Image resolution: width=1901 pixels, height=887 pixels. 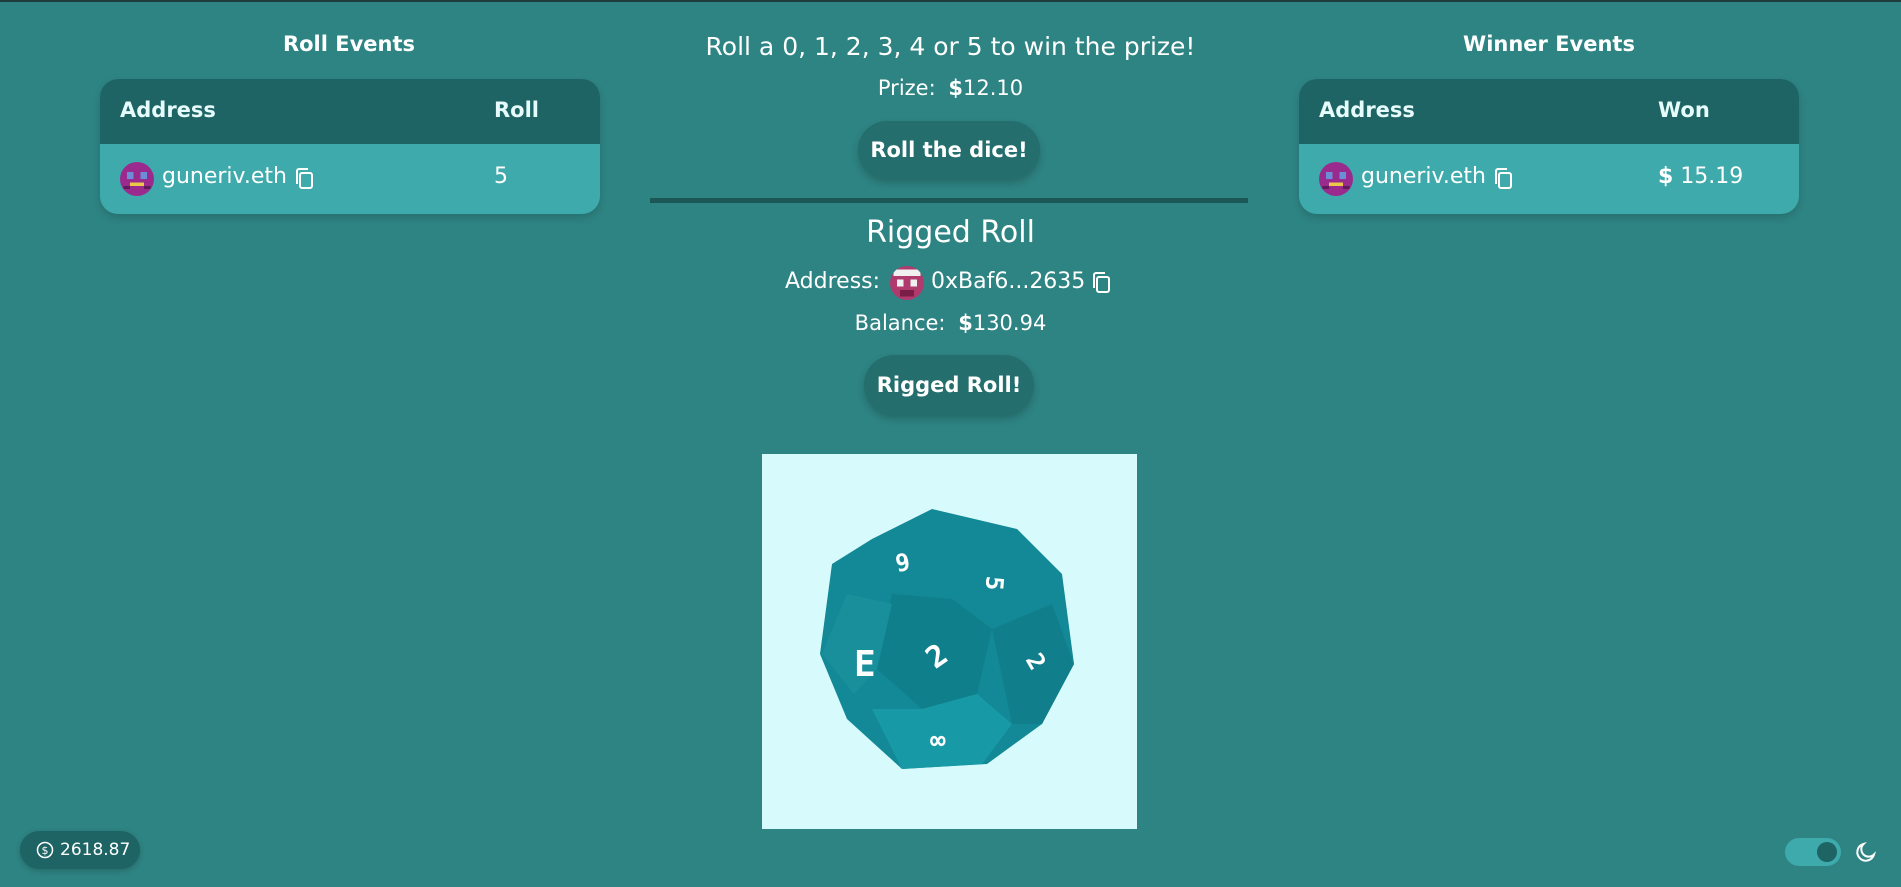 I want to click on table-header: Address Won, so click(x=1549, y=111).